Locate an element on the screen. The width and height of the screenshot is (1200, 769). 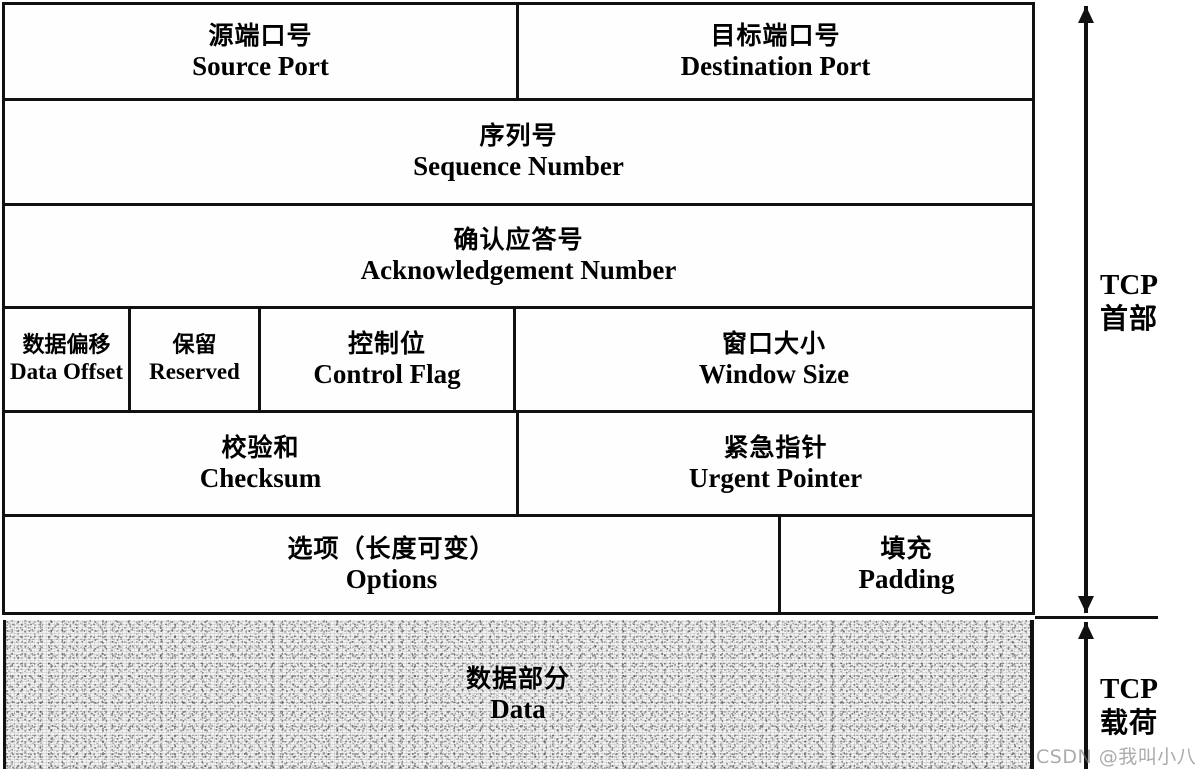
label-tcp-payload-en: TCP is located at coordinates (1129, 689).